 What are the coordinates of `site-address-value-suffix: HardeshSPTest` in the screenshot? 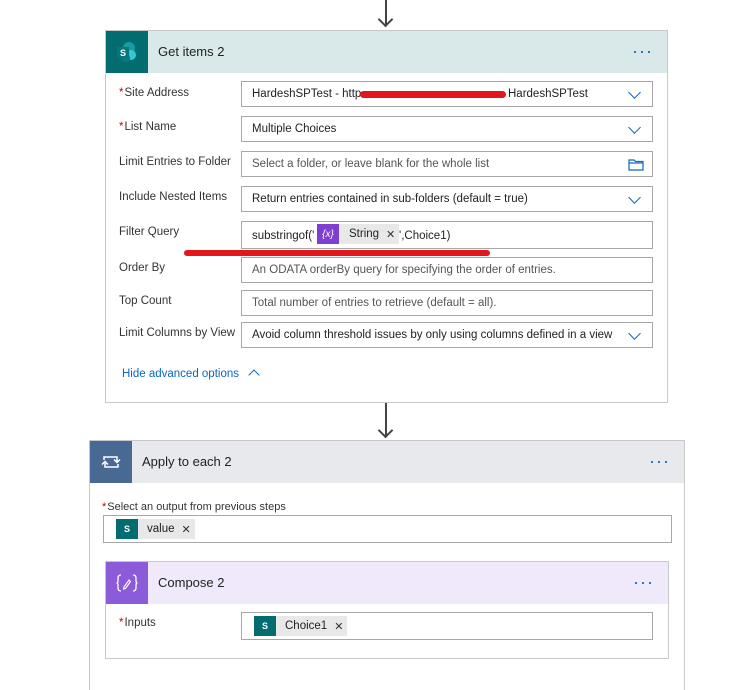 It's located at (548, 94).